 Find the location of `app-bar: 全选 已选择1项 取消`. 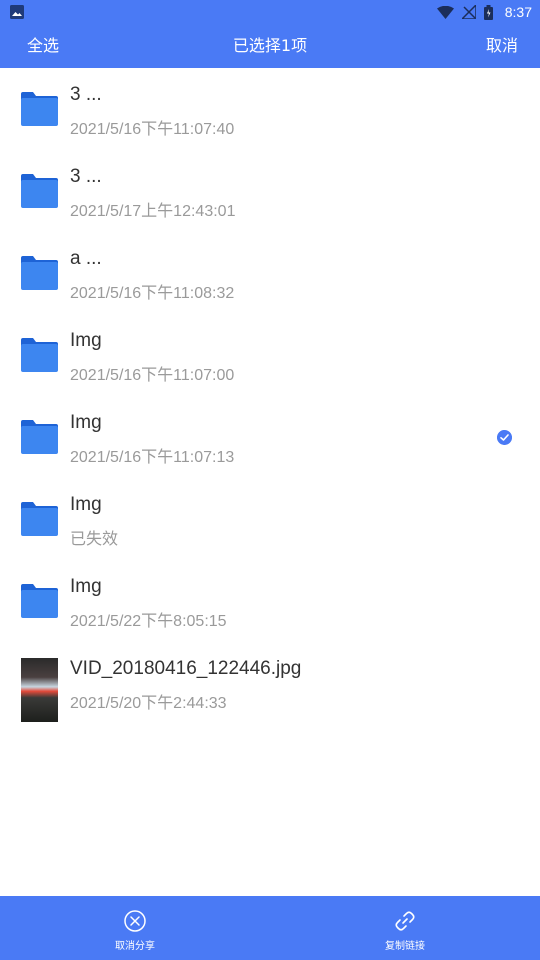

app-bar: 全选 已选择1项 取消 is located at coordinates (270, 46).